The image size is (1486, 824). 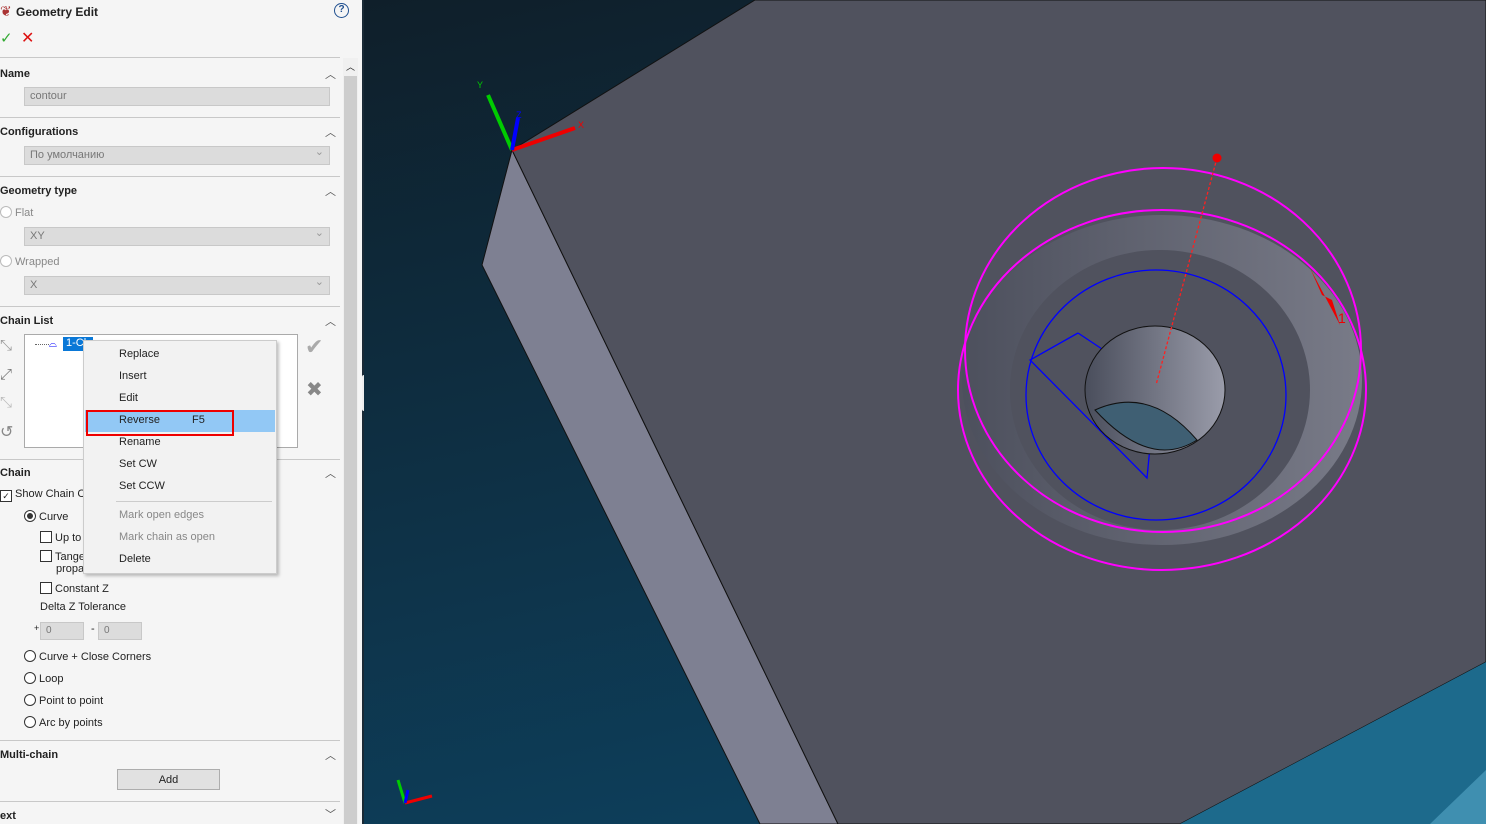 What do you see at coordinates (15, 74) in the screenshot?
I see `name-section-header: Name` at bounding box center [15, 74].